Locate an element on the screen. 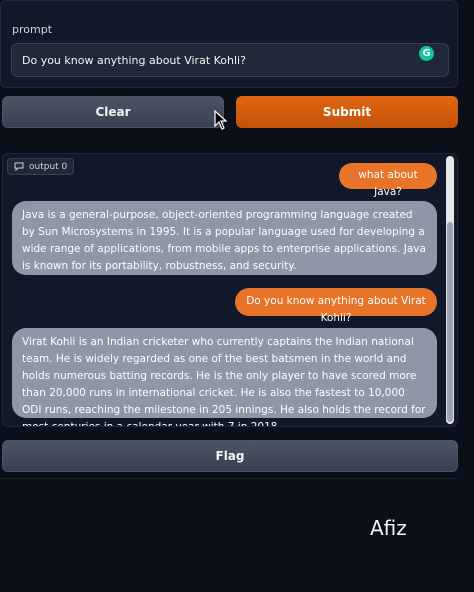 This screenshot has height=592, width=474. user-message: Do you know anything about Virat Kohli? is located at coordinates (336, 306).